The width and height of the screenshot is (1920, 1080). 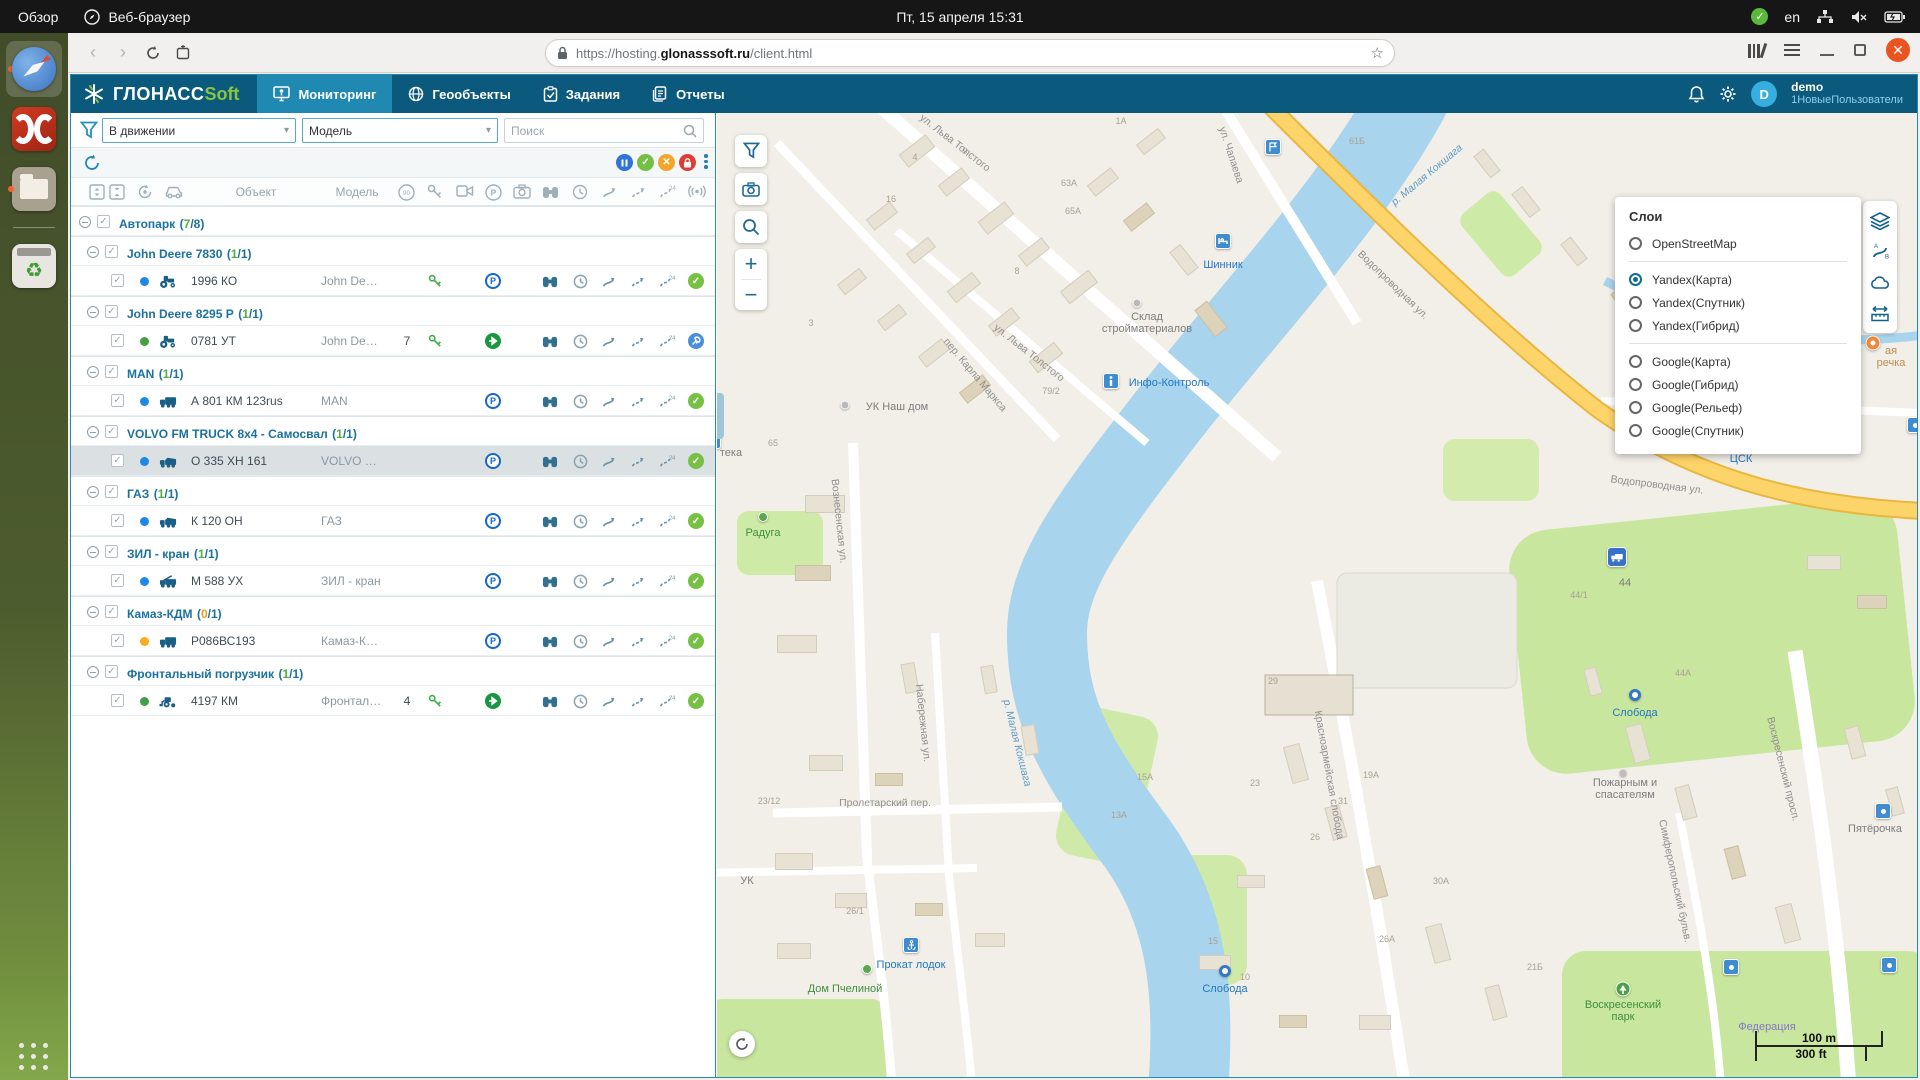 What do you see at coordinates (1880, 220) in the screenshot?
I see `layers-button` at bounding box center [1880, 220].